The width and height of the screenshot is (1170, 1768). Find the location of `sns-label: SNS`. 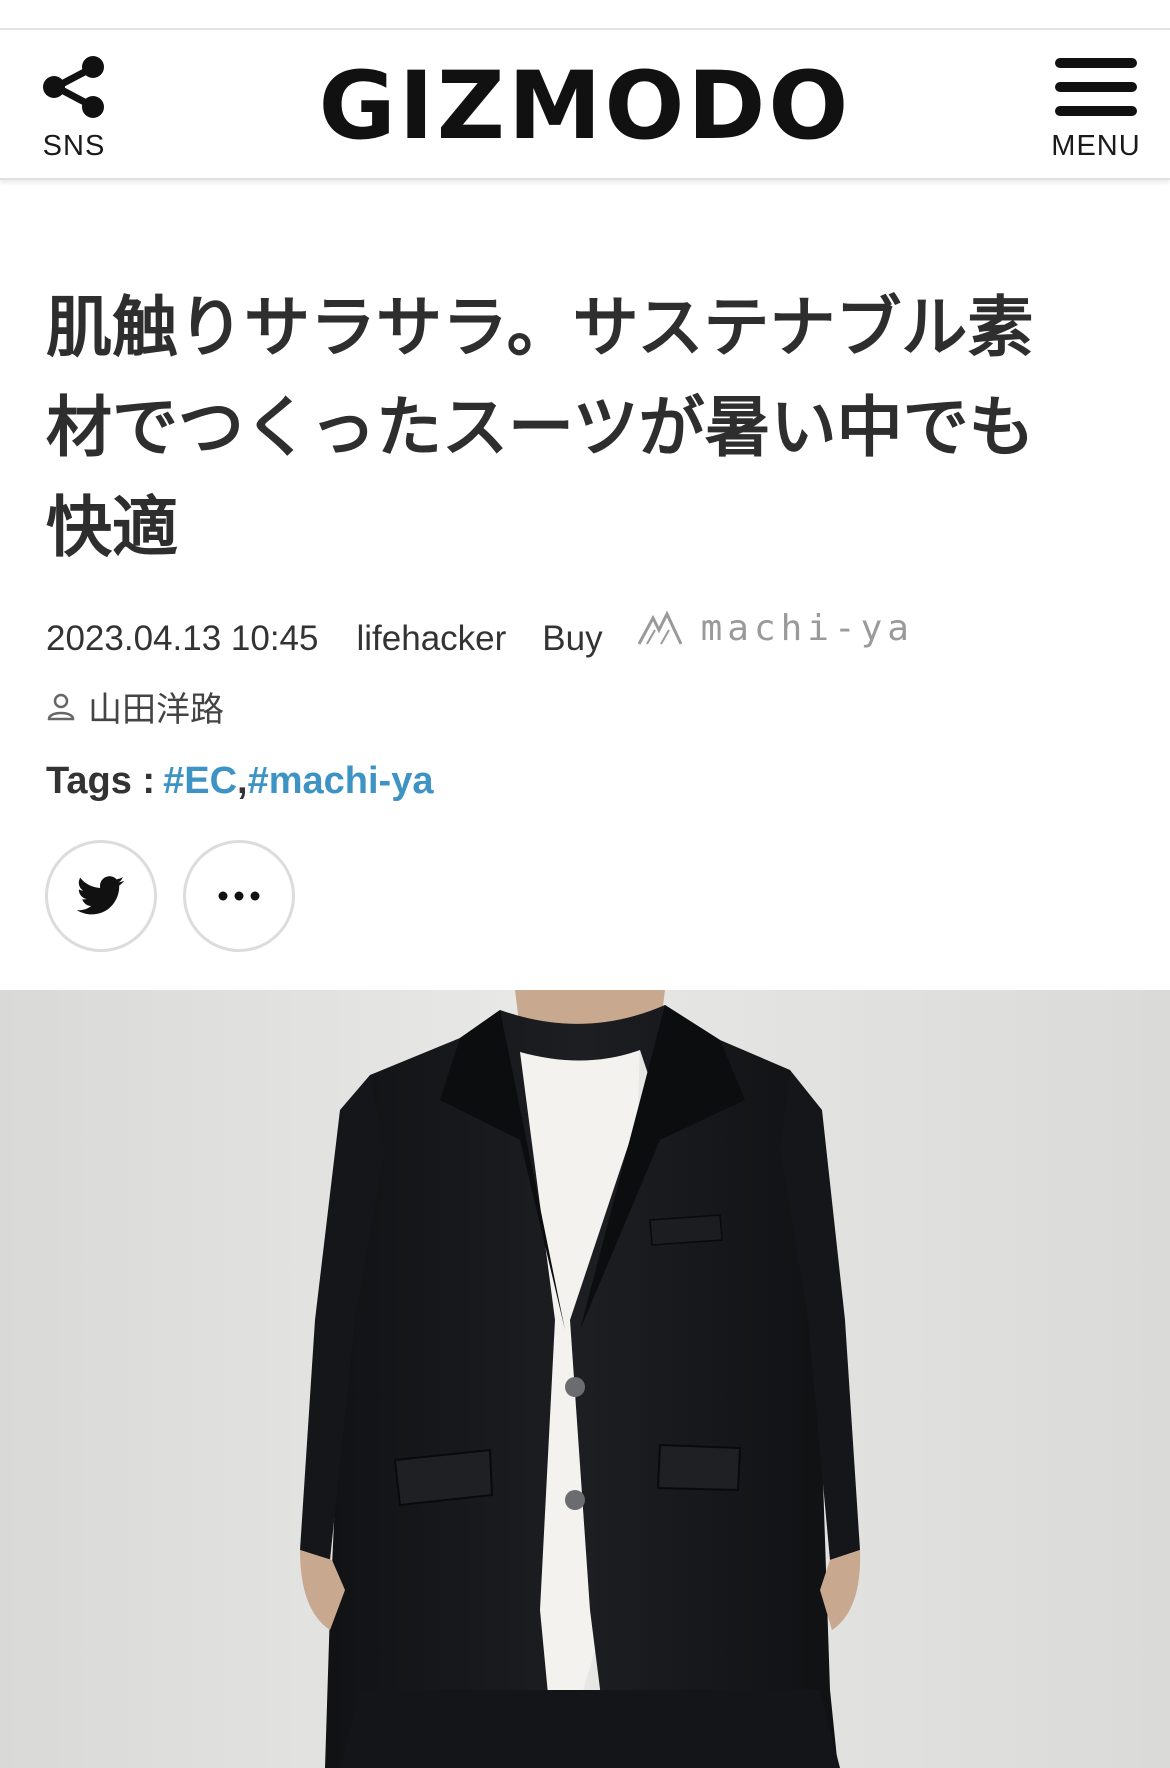

sns-label: SNS is located at coordinates (74, 146).